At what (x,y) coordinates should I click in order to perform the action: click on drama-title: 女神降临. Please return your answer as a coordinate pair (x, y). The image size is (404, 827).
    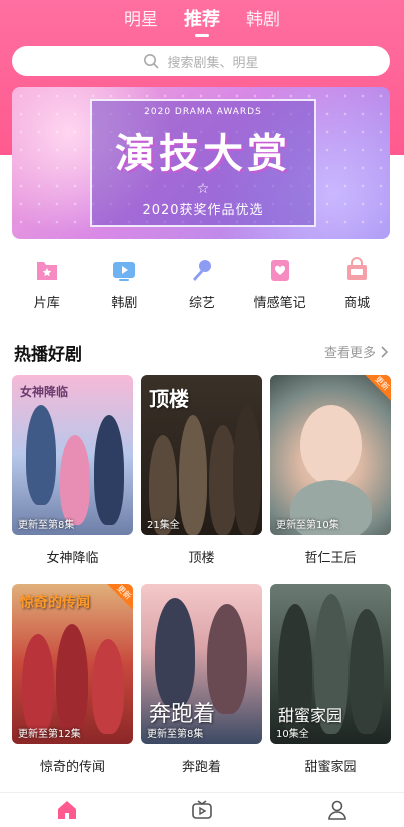
    Looking at the image, I should click on (72, 558).